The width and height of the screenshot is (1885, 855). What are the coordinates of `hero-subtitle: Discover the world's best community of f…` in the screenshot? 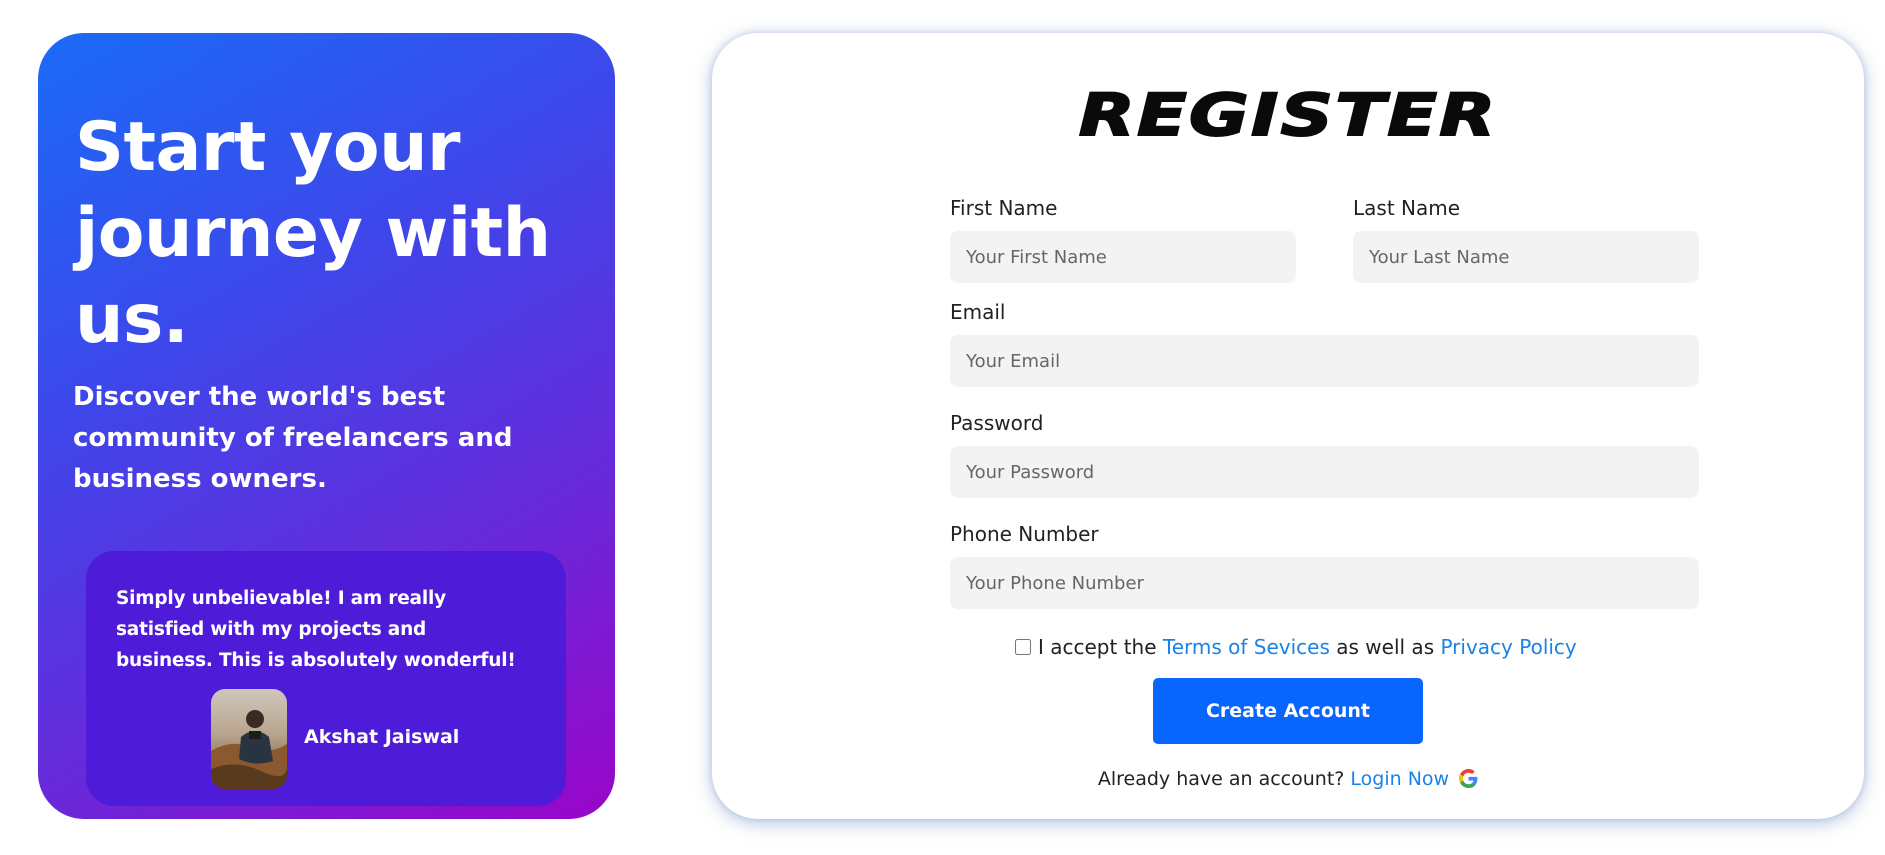 It's located at (293, 438).